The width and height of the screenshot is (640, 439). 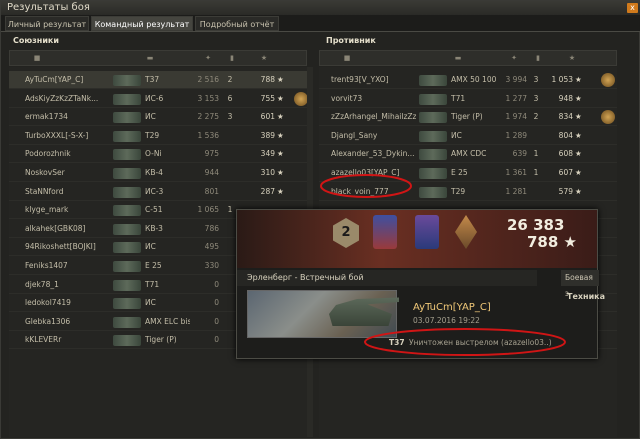 What do you see at coordinates (158, 117) in the screenshot?
I see `table-row: ermak1734 ИС 2 275 3 601 ★` at bounding box center [158, 117].